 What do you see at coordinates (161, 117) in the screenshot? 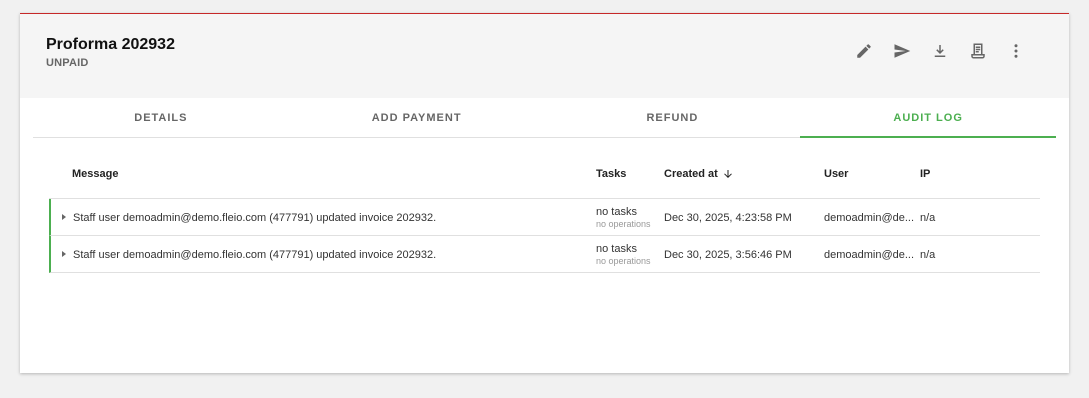
I see `tab-details: DETAILS` at bounding box center [161, 117].